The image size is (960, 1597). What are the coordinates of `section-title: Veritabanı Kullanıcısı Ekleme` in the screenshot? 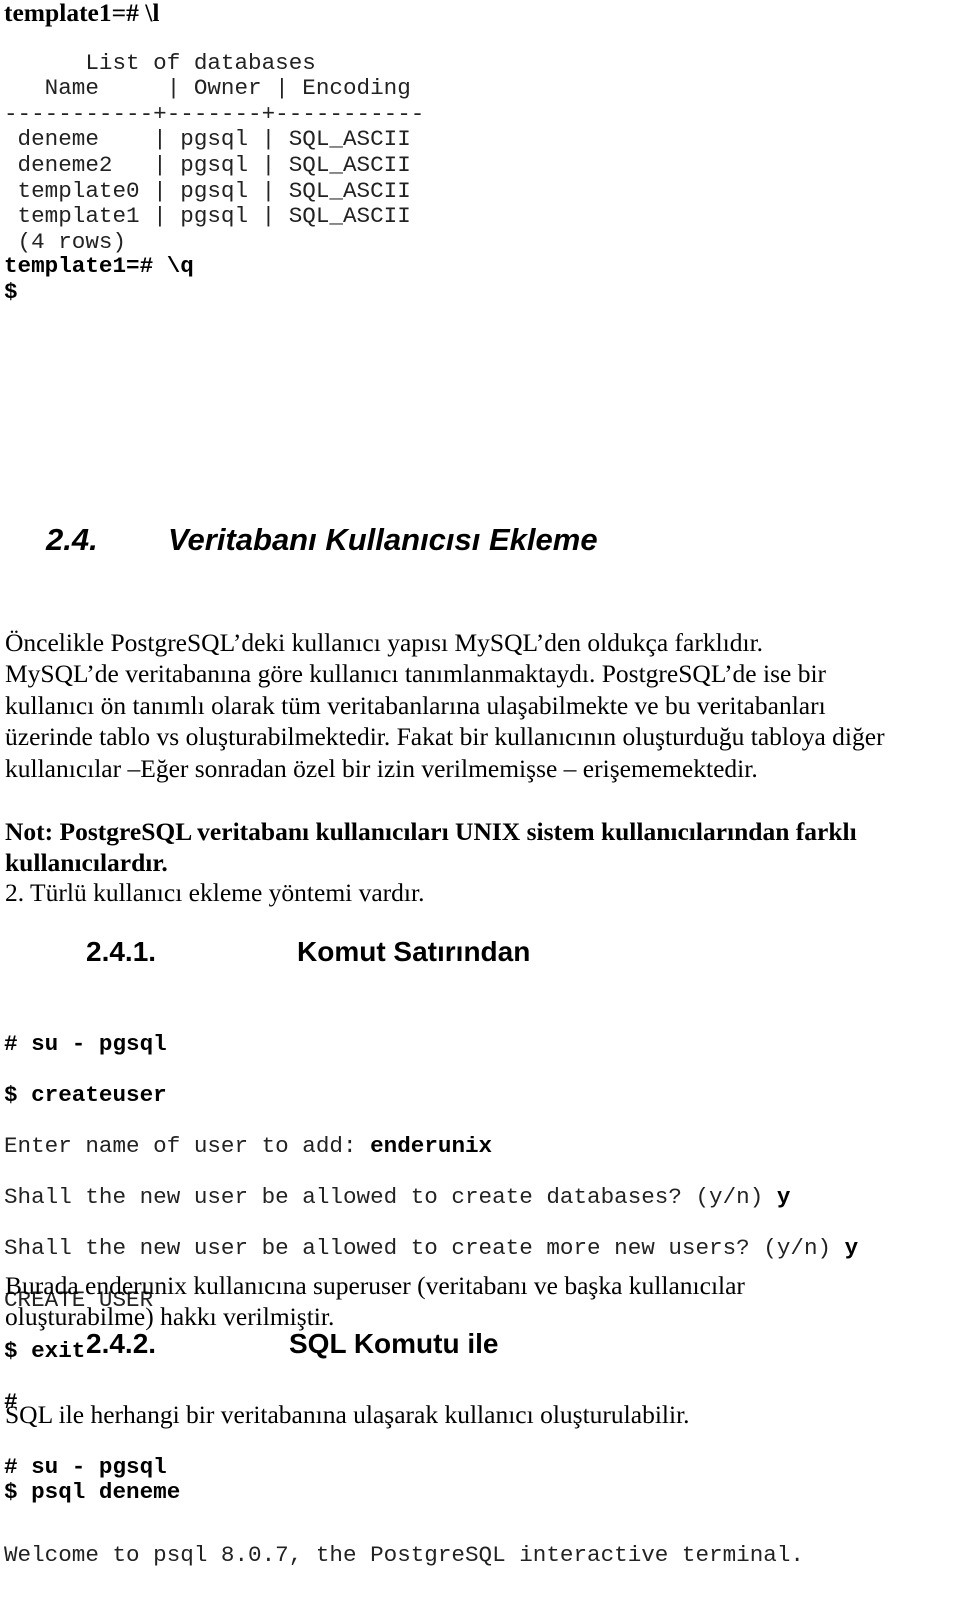 It's located at (383, 539).